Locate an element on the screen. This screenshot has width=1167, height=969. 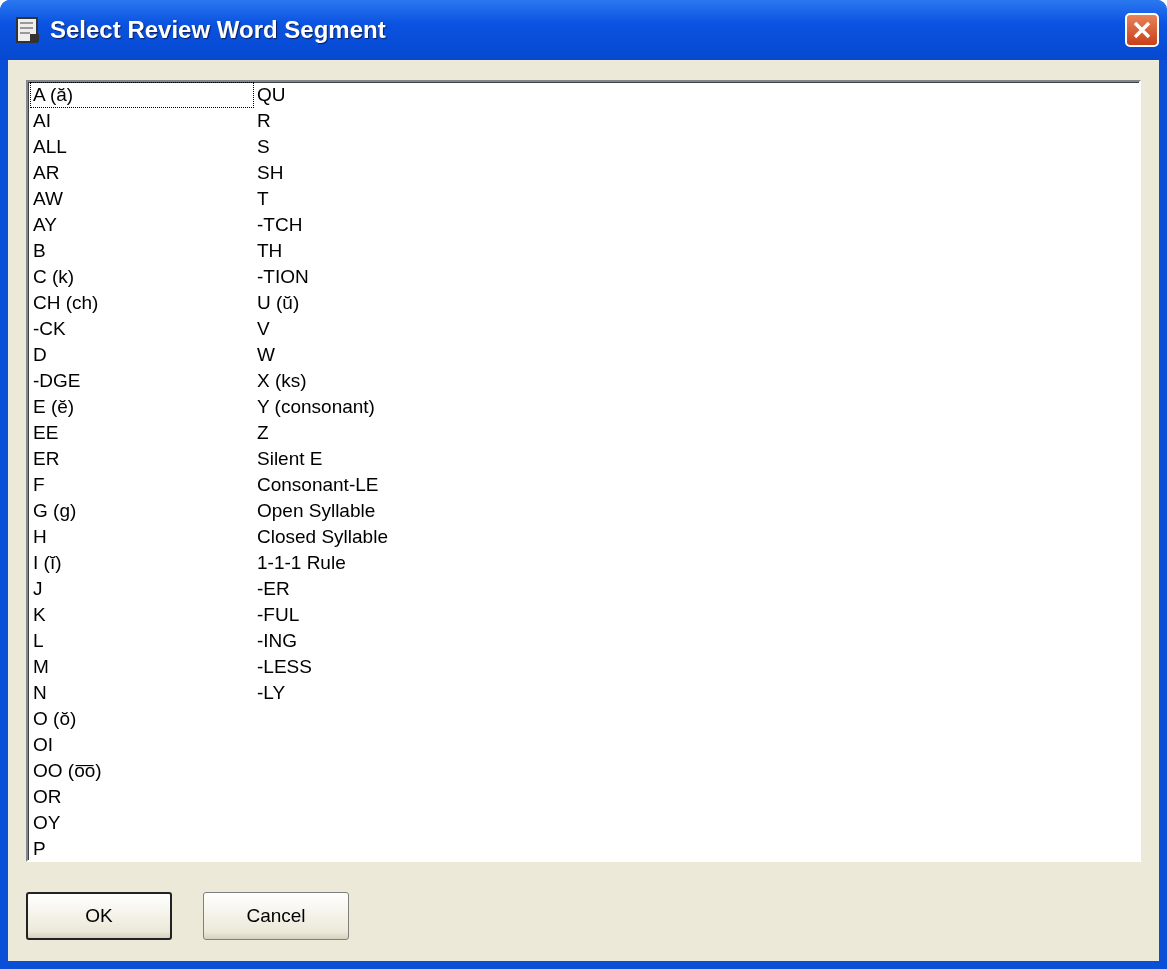
list-item: Z is located at coordinates (366, 433).